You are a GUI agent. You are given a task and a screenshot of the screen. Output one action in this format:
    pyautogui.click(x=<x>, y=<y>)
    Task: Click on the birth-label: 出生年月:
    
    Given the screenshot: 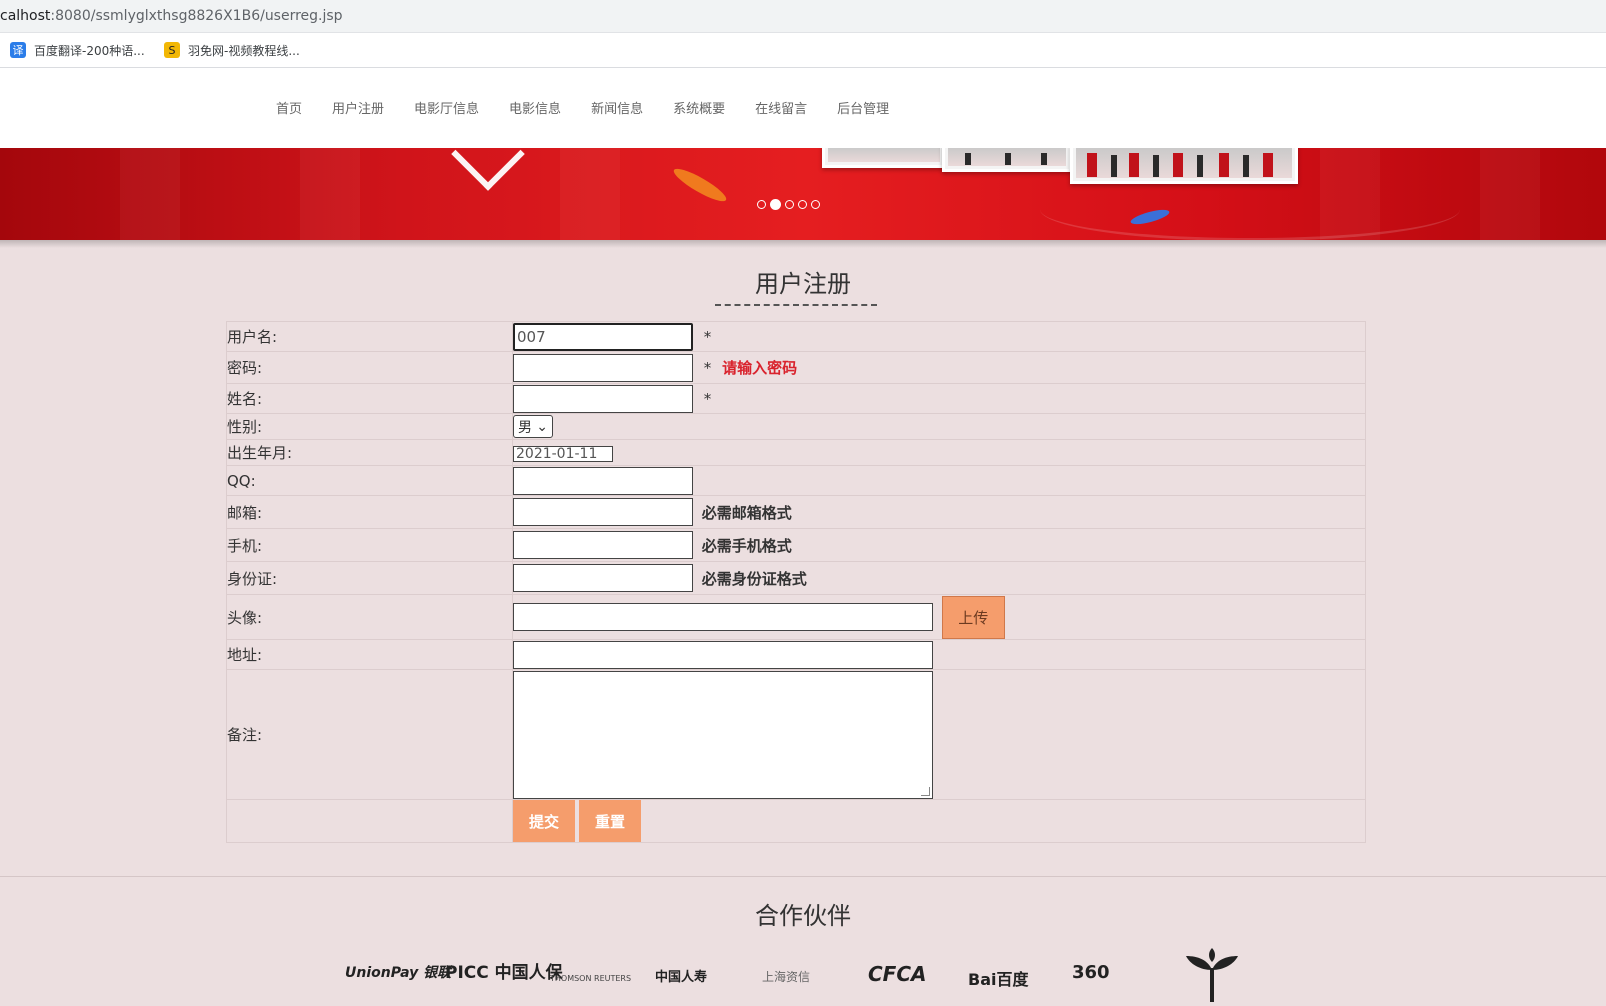 What is the action you would take?
    pyautogui.click(x=369, y=452)
    